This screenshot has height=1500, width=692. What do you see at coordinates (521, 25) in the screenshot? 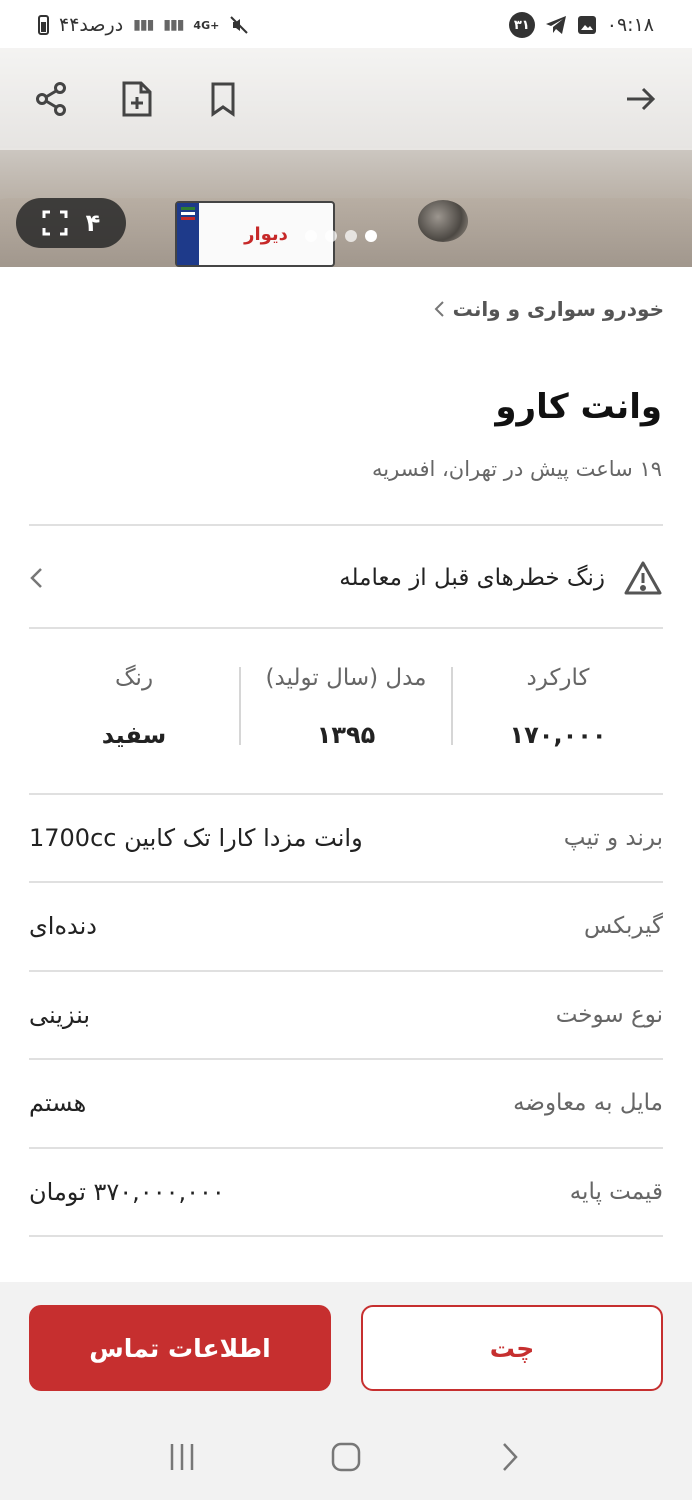
I see `notification-count-badge: ۳۱` at bounding box center [521, 25].